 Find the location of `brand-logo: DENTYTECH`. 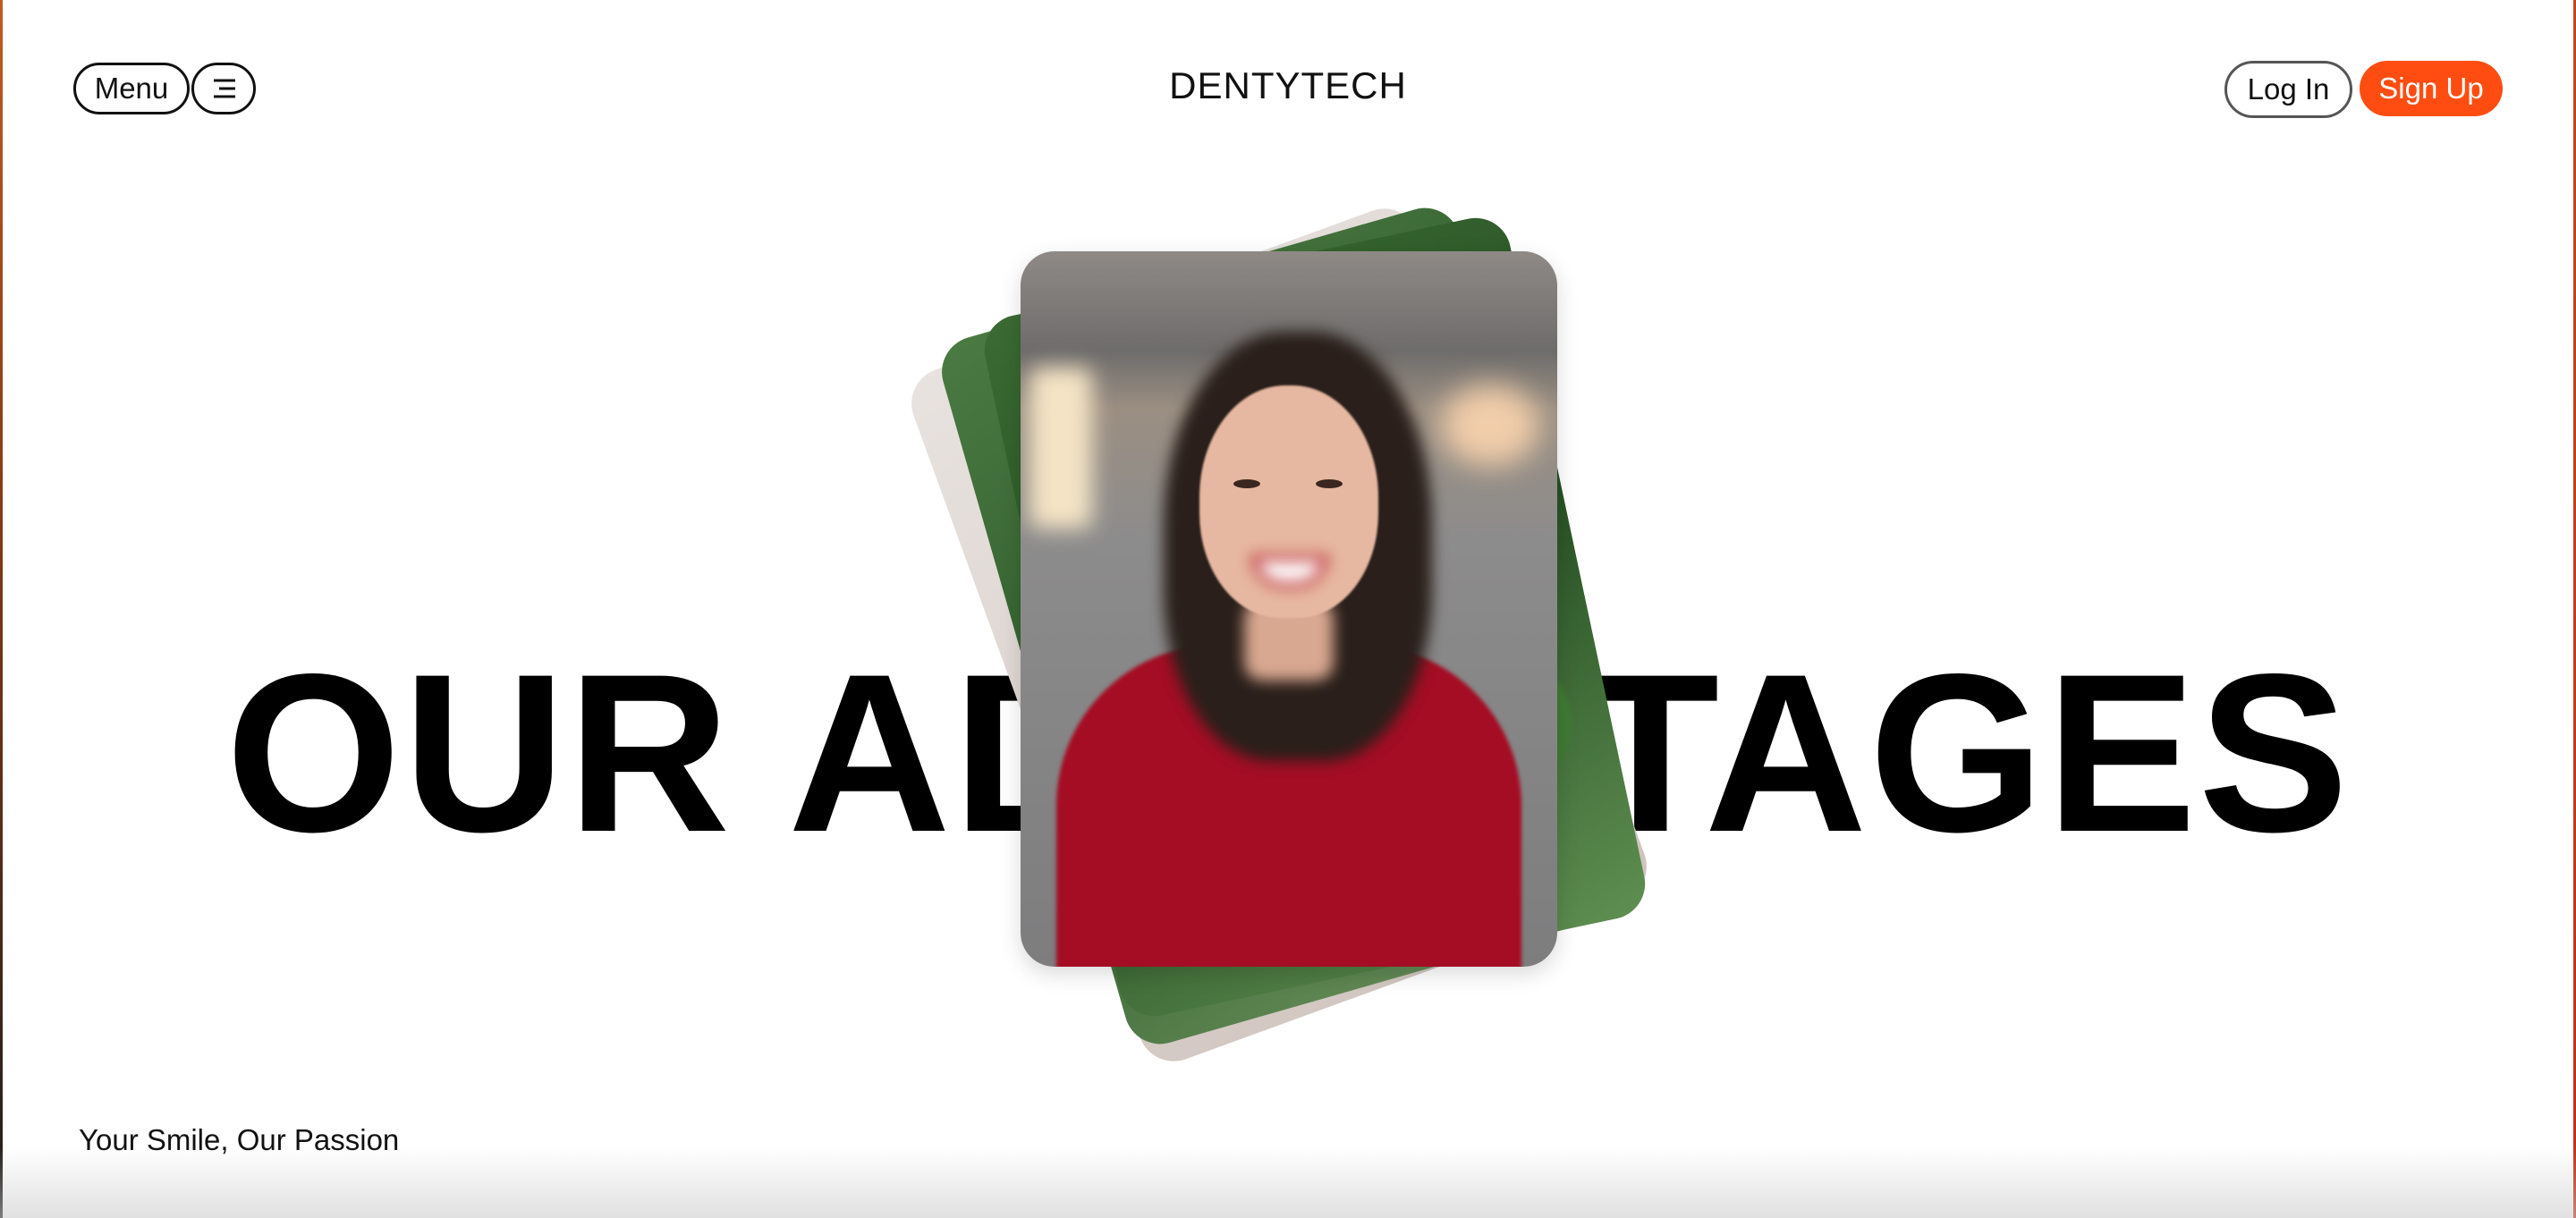

brand-logo: DENTYTECH is located at coordinates (1288, 85).